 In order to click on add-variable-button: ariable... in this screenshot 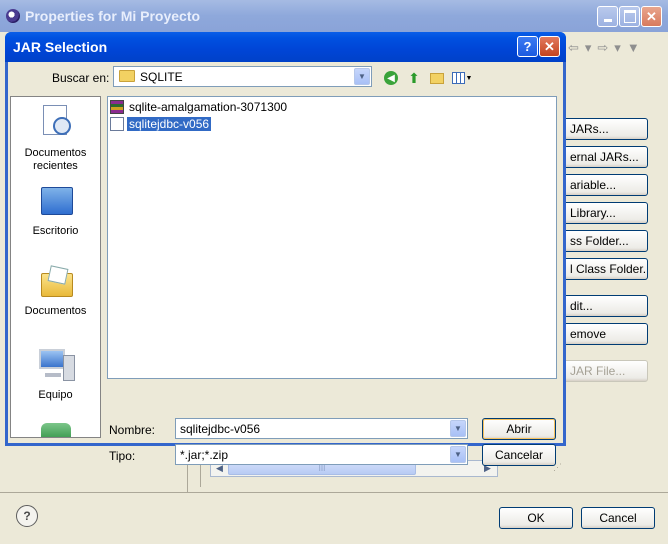, I will do `click(605, 185)`.